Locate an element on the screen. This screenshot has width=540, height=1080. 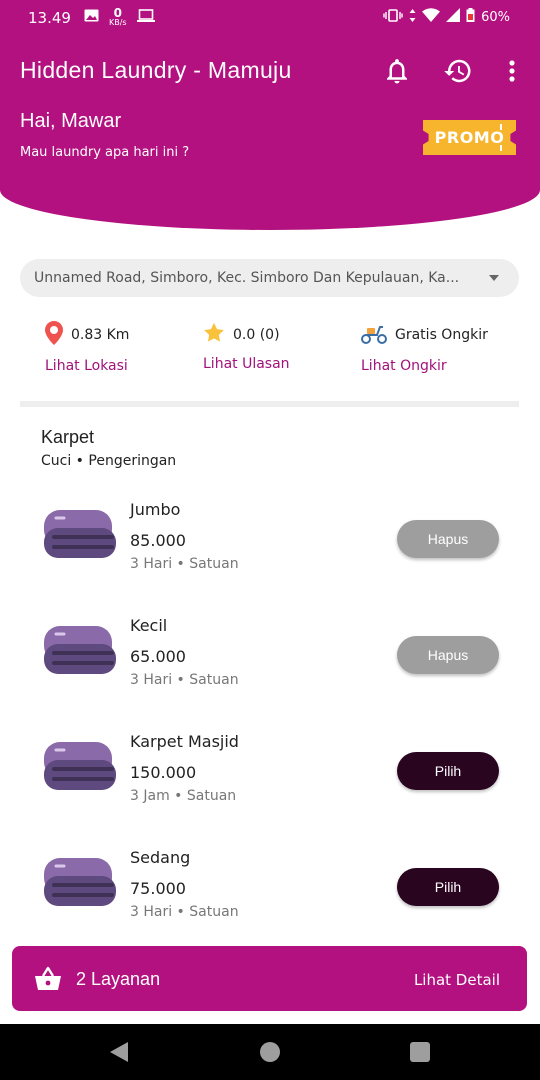
info-shipping: Gratis Ongkir Lihat Ongkir is located at coordinates (424, 348).